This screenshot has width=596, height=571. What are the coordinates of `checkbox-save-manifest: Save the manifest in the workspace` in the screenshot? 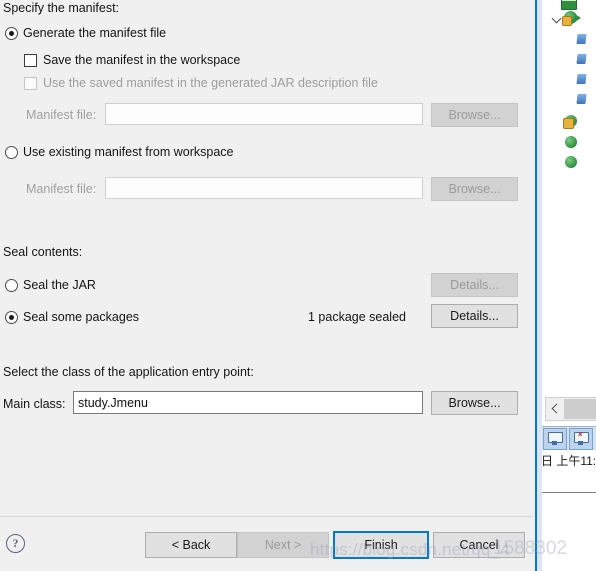 It's located at (132, 60).